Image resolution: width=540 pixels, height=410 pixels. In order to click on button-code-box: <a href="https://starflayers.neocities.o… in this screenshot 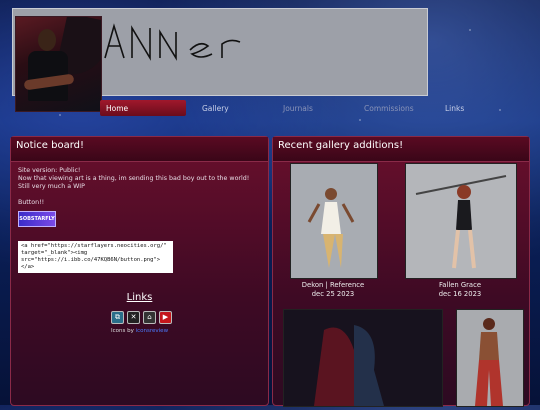, I will do `click(95, 257)`.